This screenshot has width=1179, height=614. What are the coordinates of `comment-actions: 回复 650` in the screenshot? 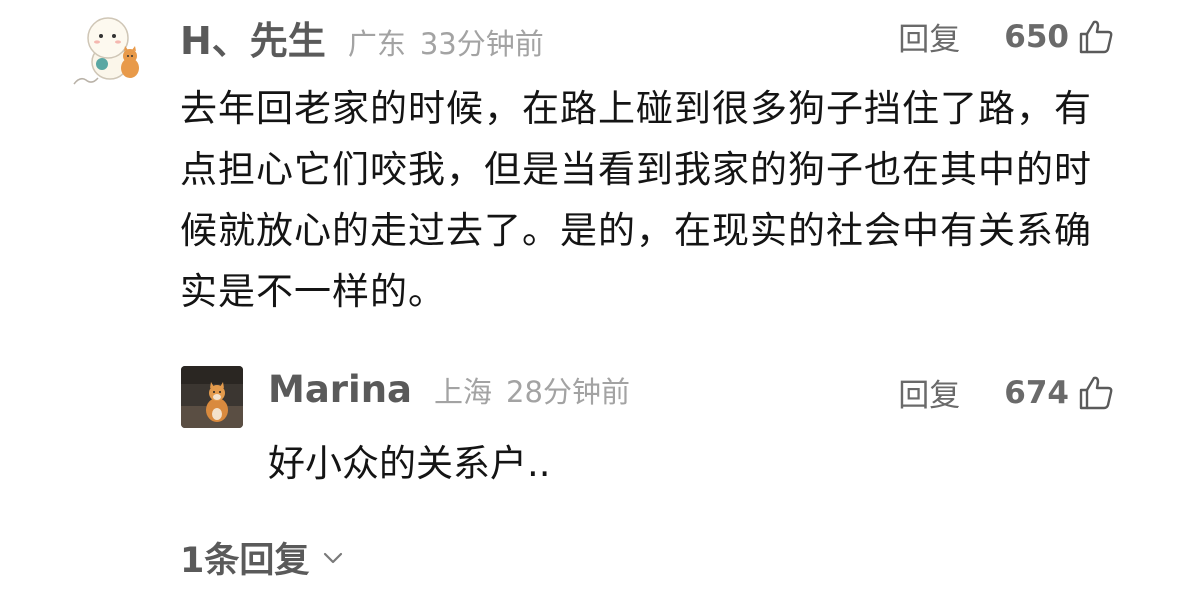 It's located at (1006, 36).